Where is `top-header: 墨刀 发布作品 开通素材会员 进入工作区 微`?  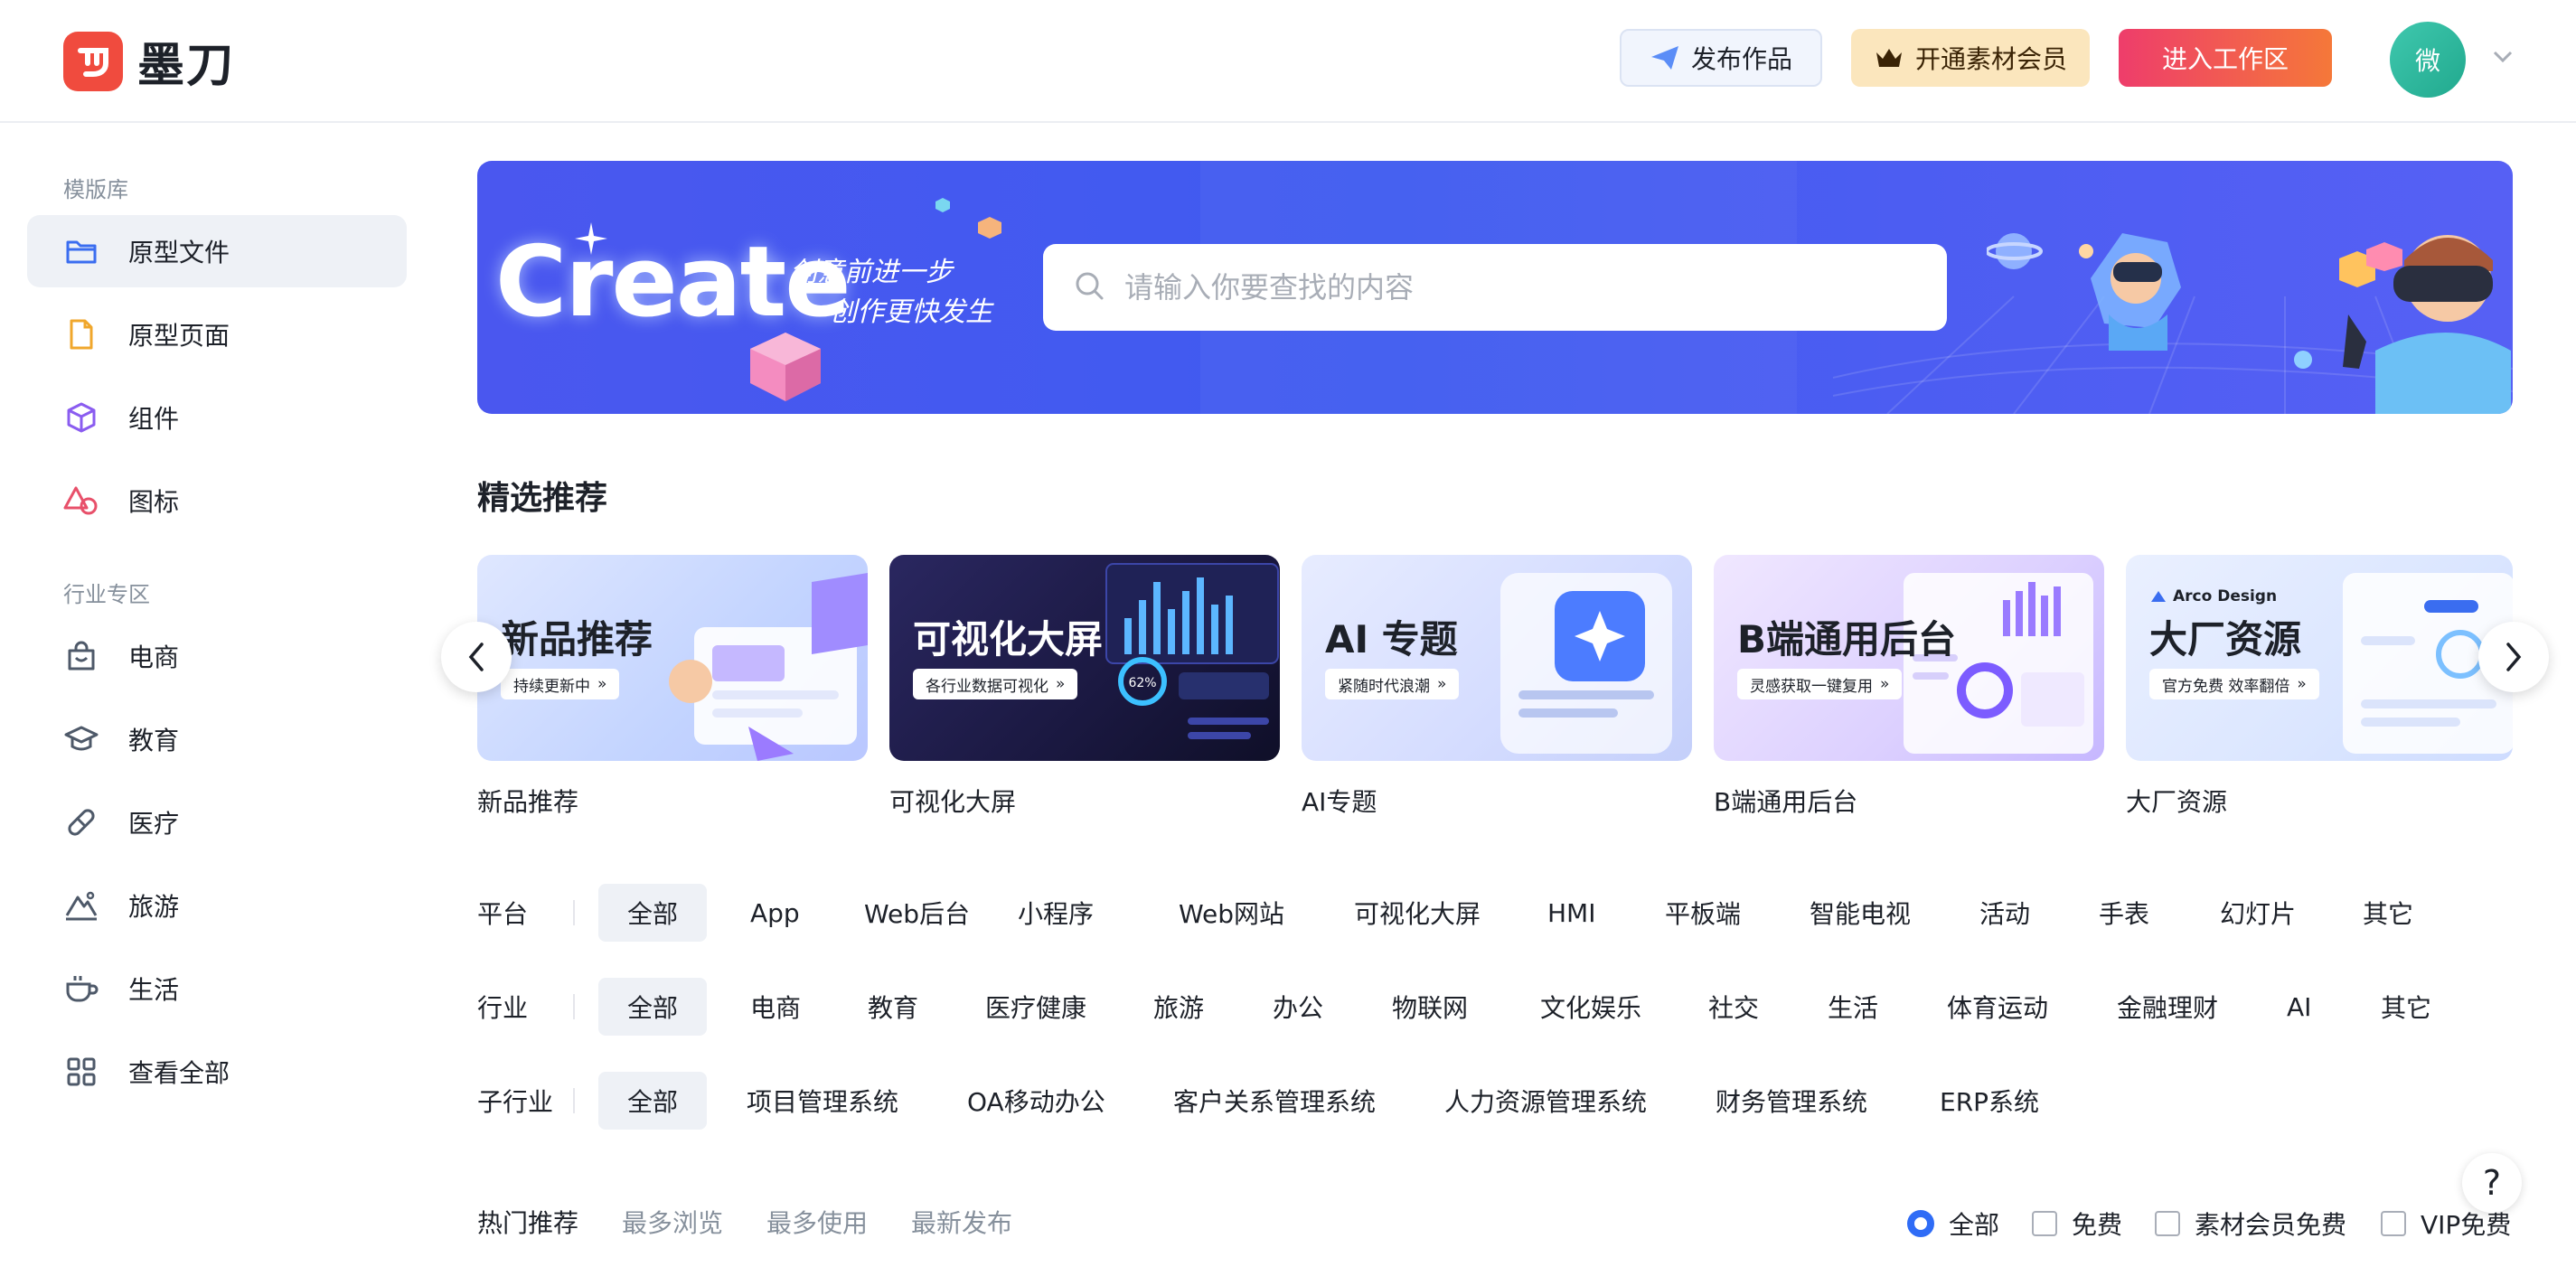
top-header: 墨刀 发布作品 开通素材会员 进入工作区 微 is located at coordinates (1288, 61).